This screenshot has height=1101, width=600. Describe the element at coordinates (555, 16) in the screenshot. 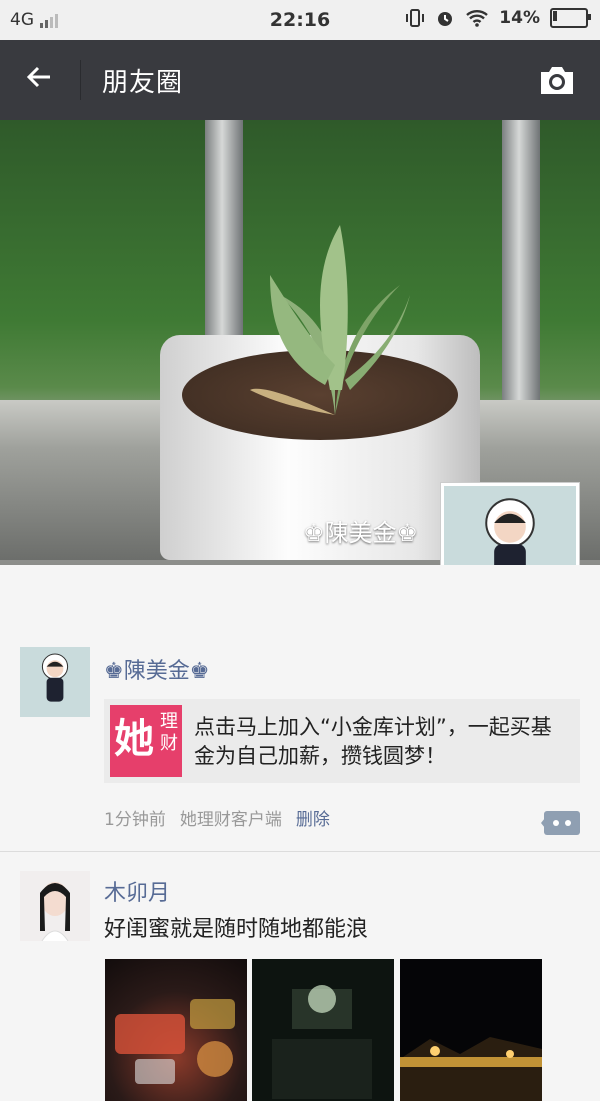

I see `battery-fill` at that location.